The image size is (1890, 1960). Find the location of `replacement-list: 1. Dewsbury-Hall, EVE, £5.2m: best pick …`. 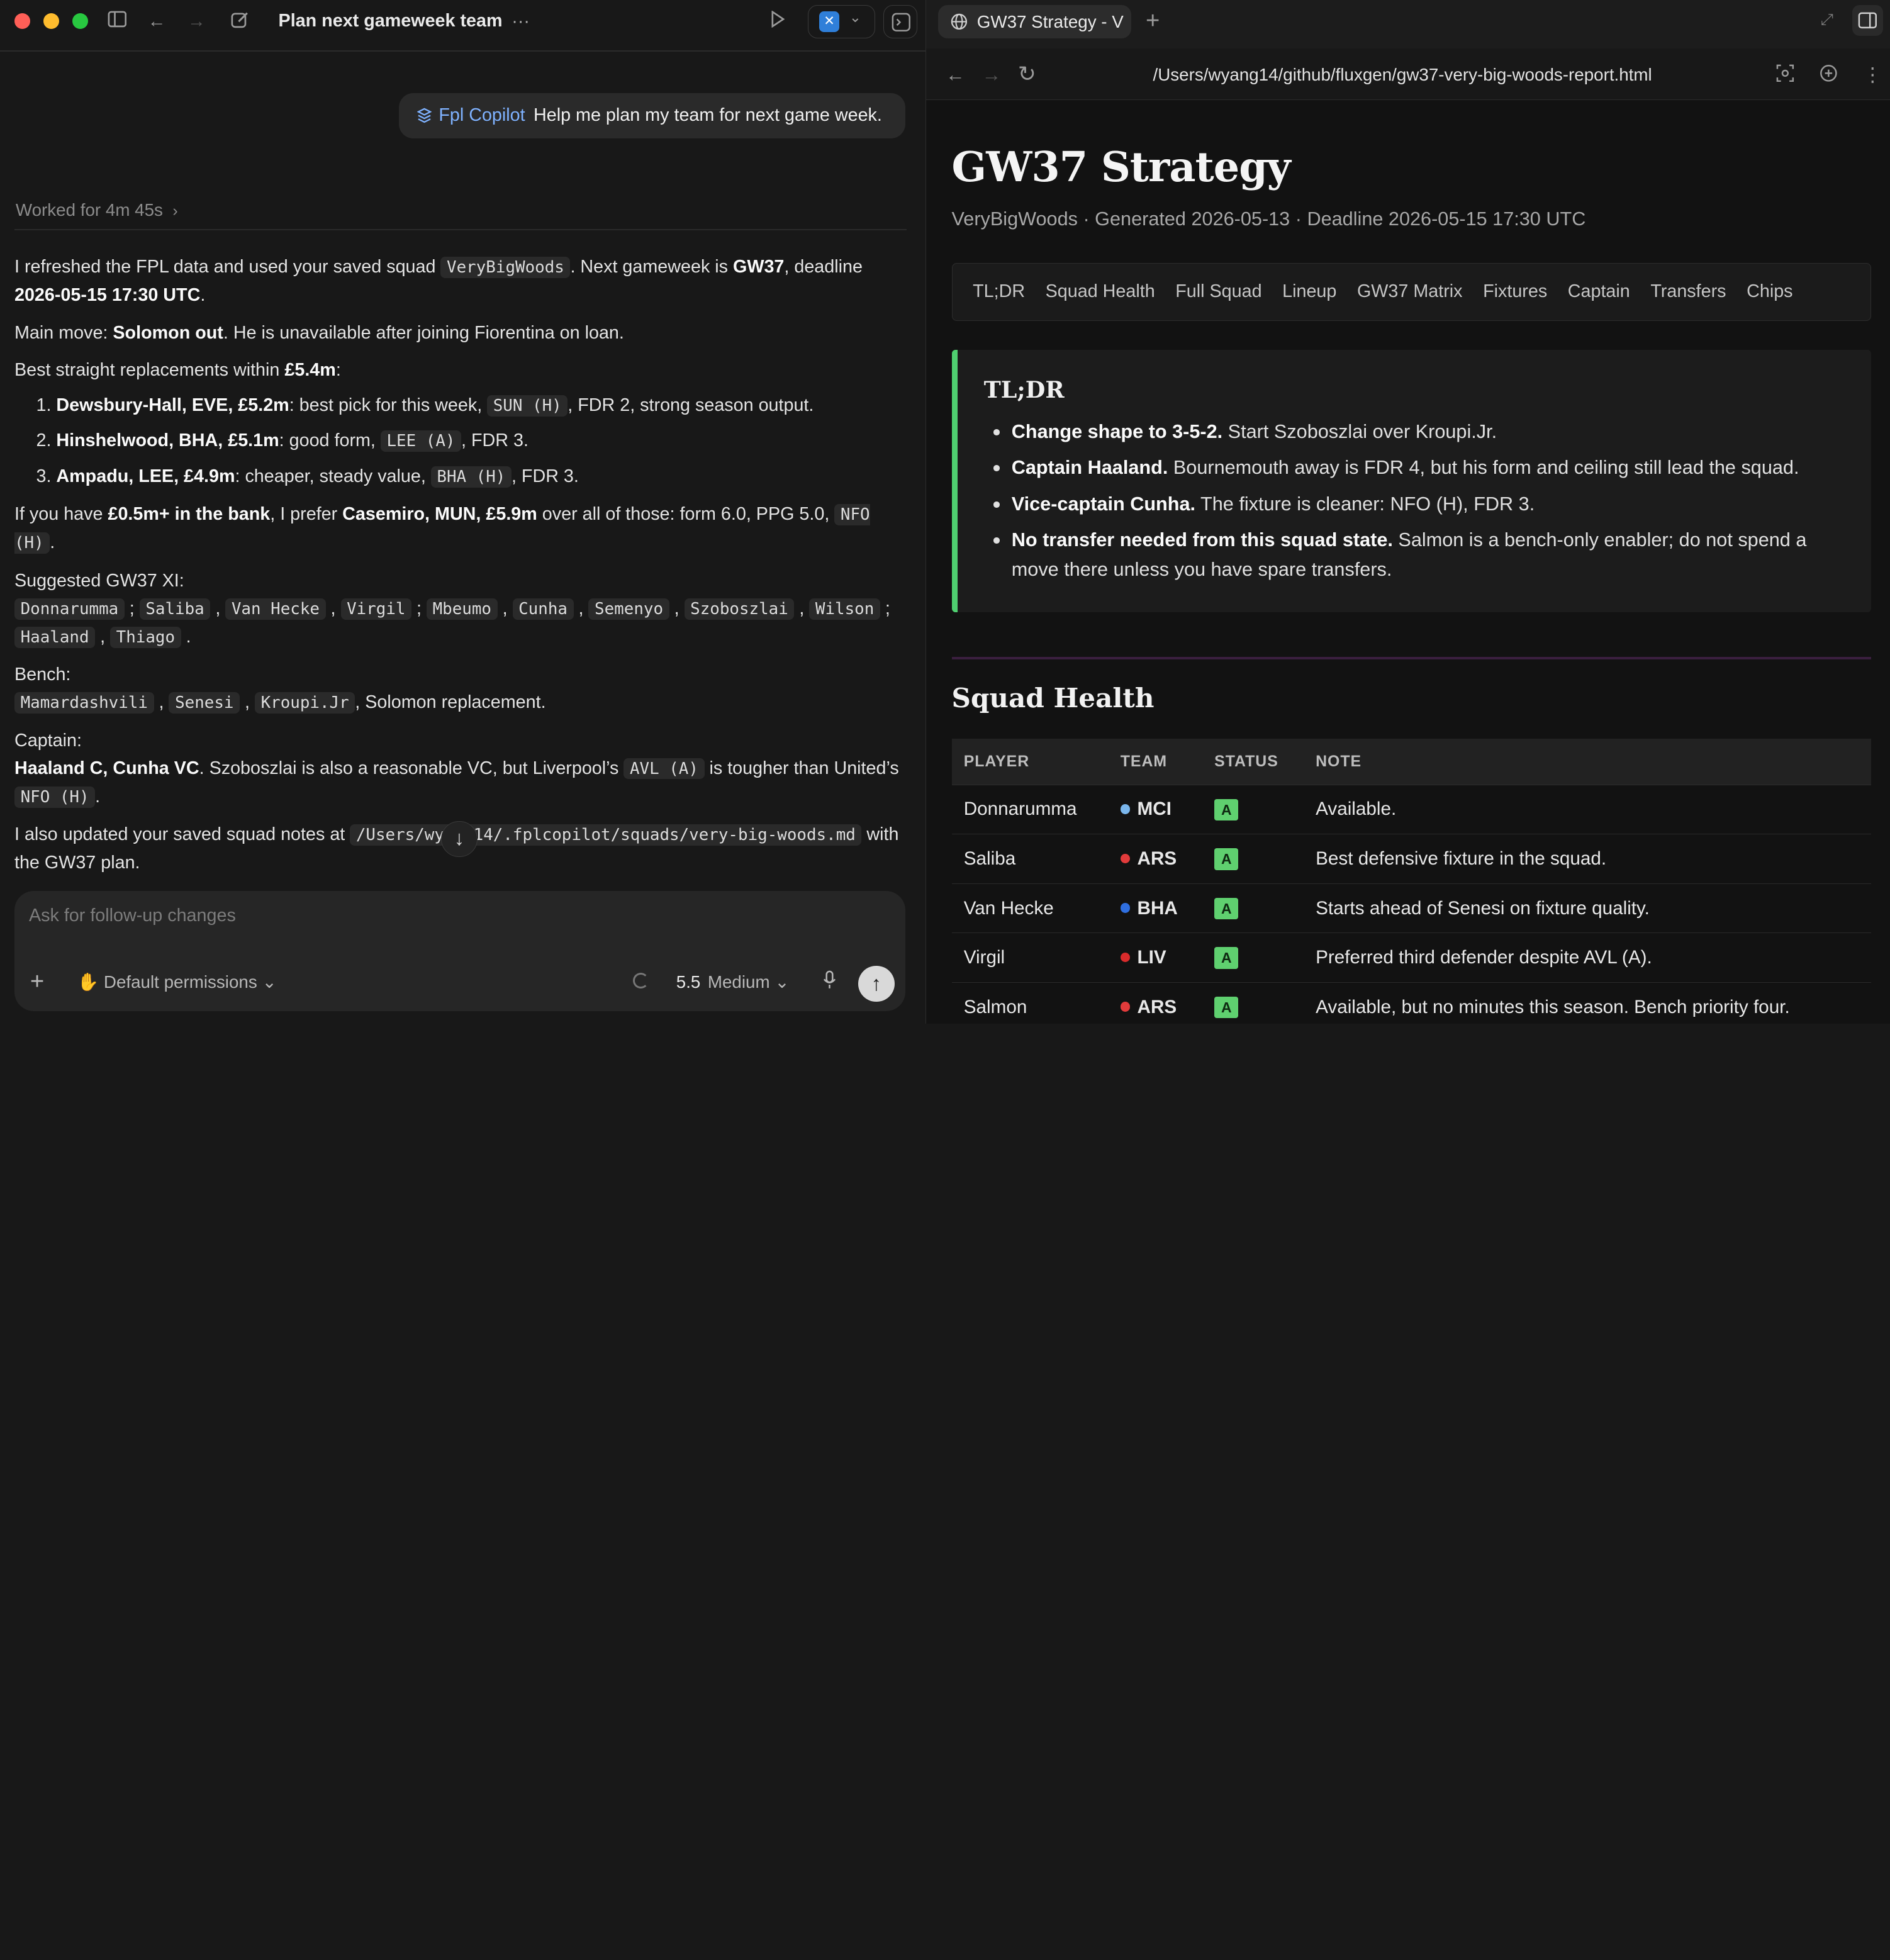

replacement-list: 1. Dewsbury-Hall, EVE, £5.2m: best pick … is located at coordinates (469, 441).